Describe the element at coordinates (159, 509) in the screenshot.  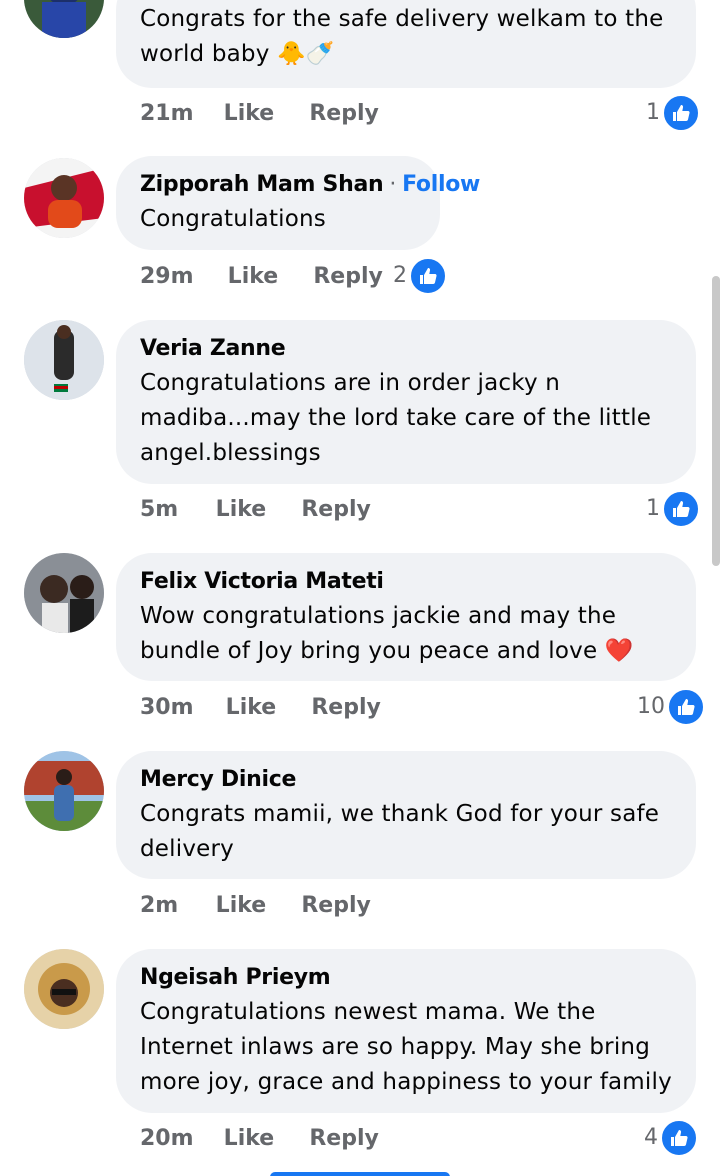
I see `comment-time: 5m` at that location.